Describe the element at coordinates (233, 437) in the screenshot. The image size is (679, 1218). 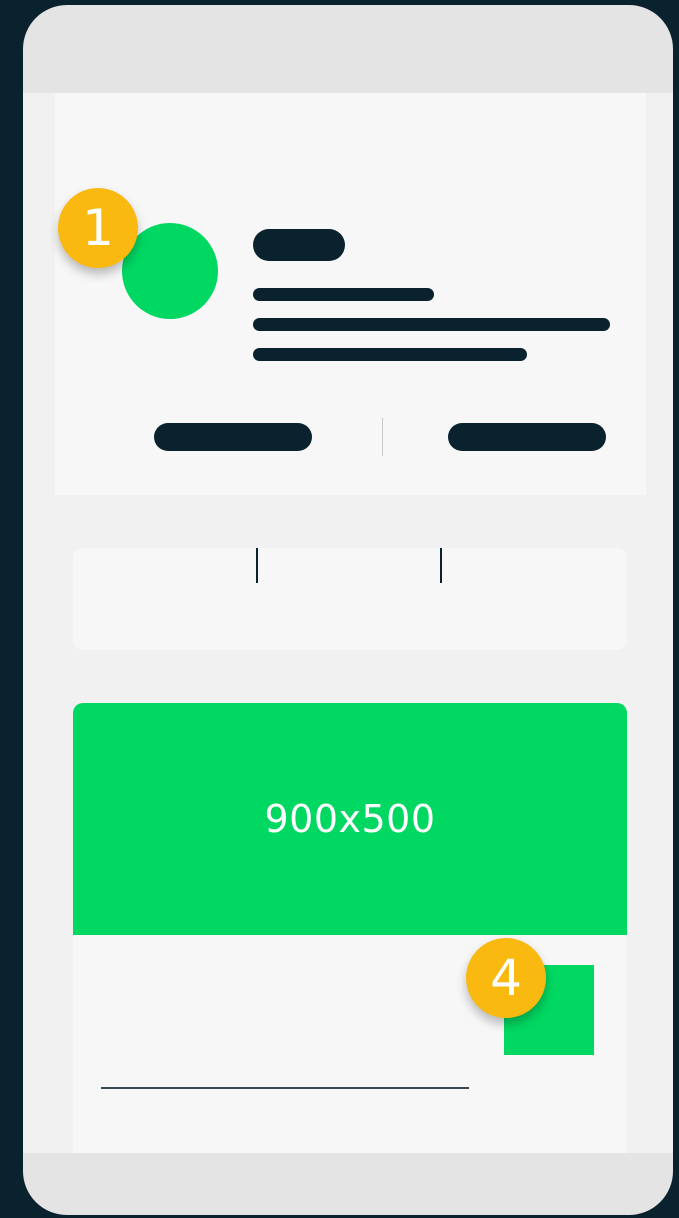
I see `action-button-left` at that location.